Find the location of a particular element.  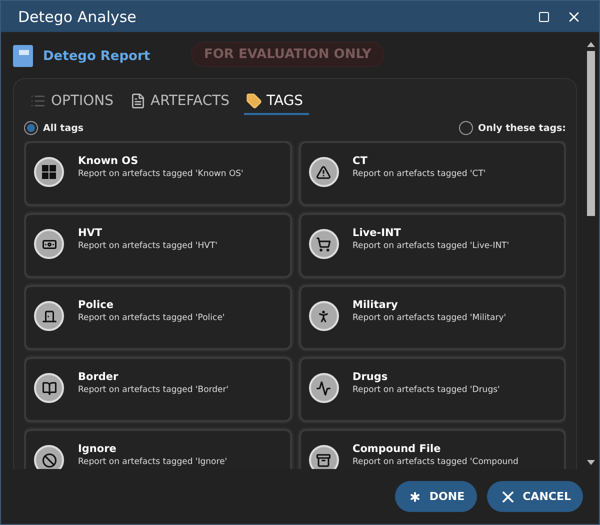

tag-card: Military Report on artefacts tagged 'Military' is located at coordinates (432, 317).